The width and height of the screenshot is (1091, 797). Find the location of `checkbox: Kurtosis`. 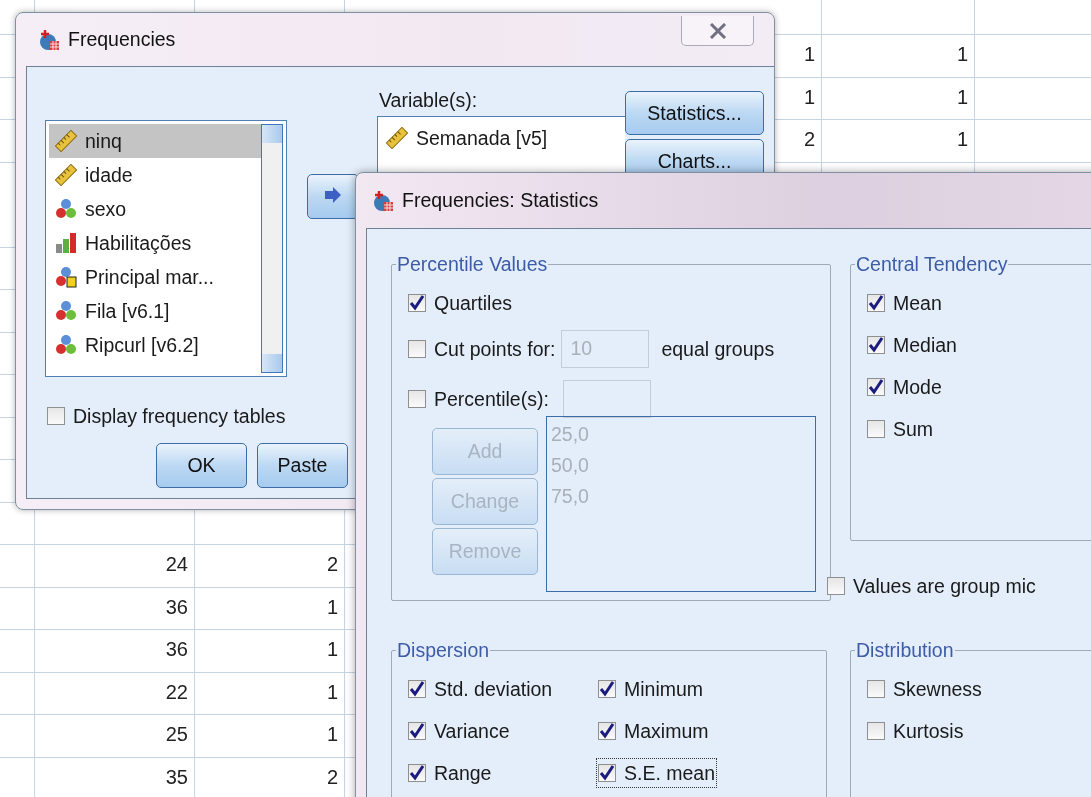

checkbox: Kurtosis is located at coordinates (915, 731).